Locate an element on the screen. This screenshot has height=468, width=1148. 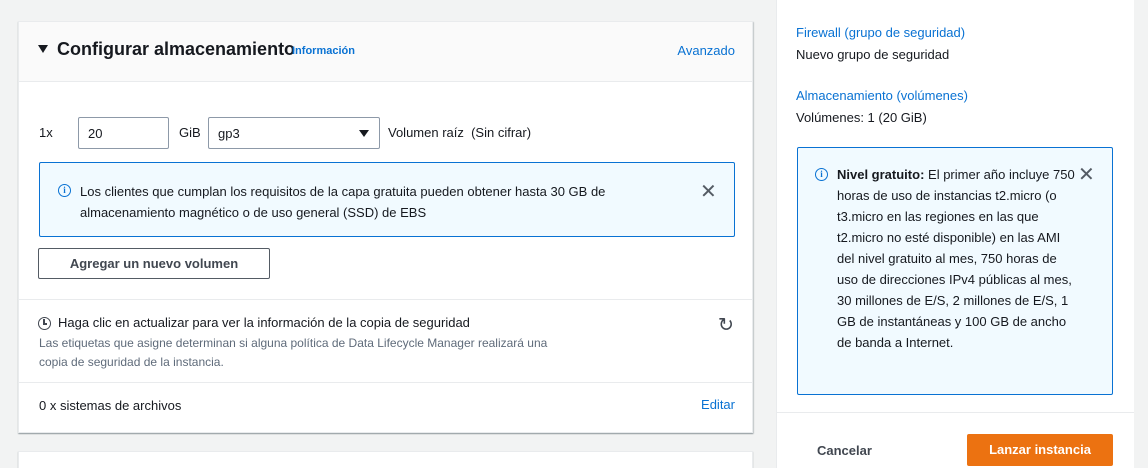
firewall-link: Firewall (grupo de seguridad) is located at coordinates (880, 32).